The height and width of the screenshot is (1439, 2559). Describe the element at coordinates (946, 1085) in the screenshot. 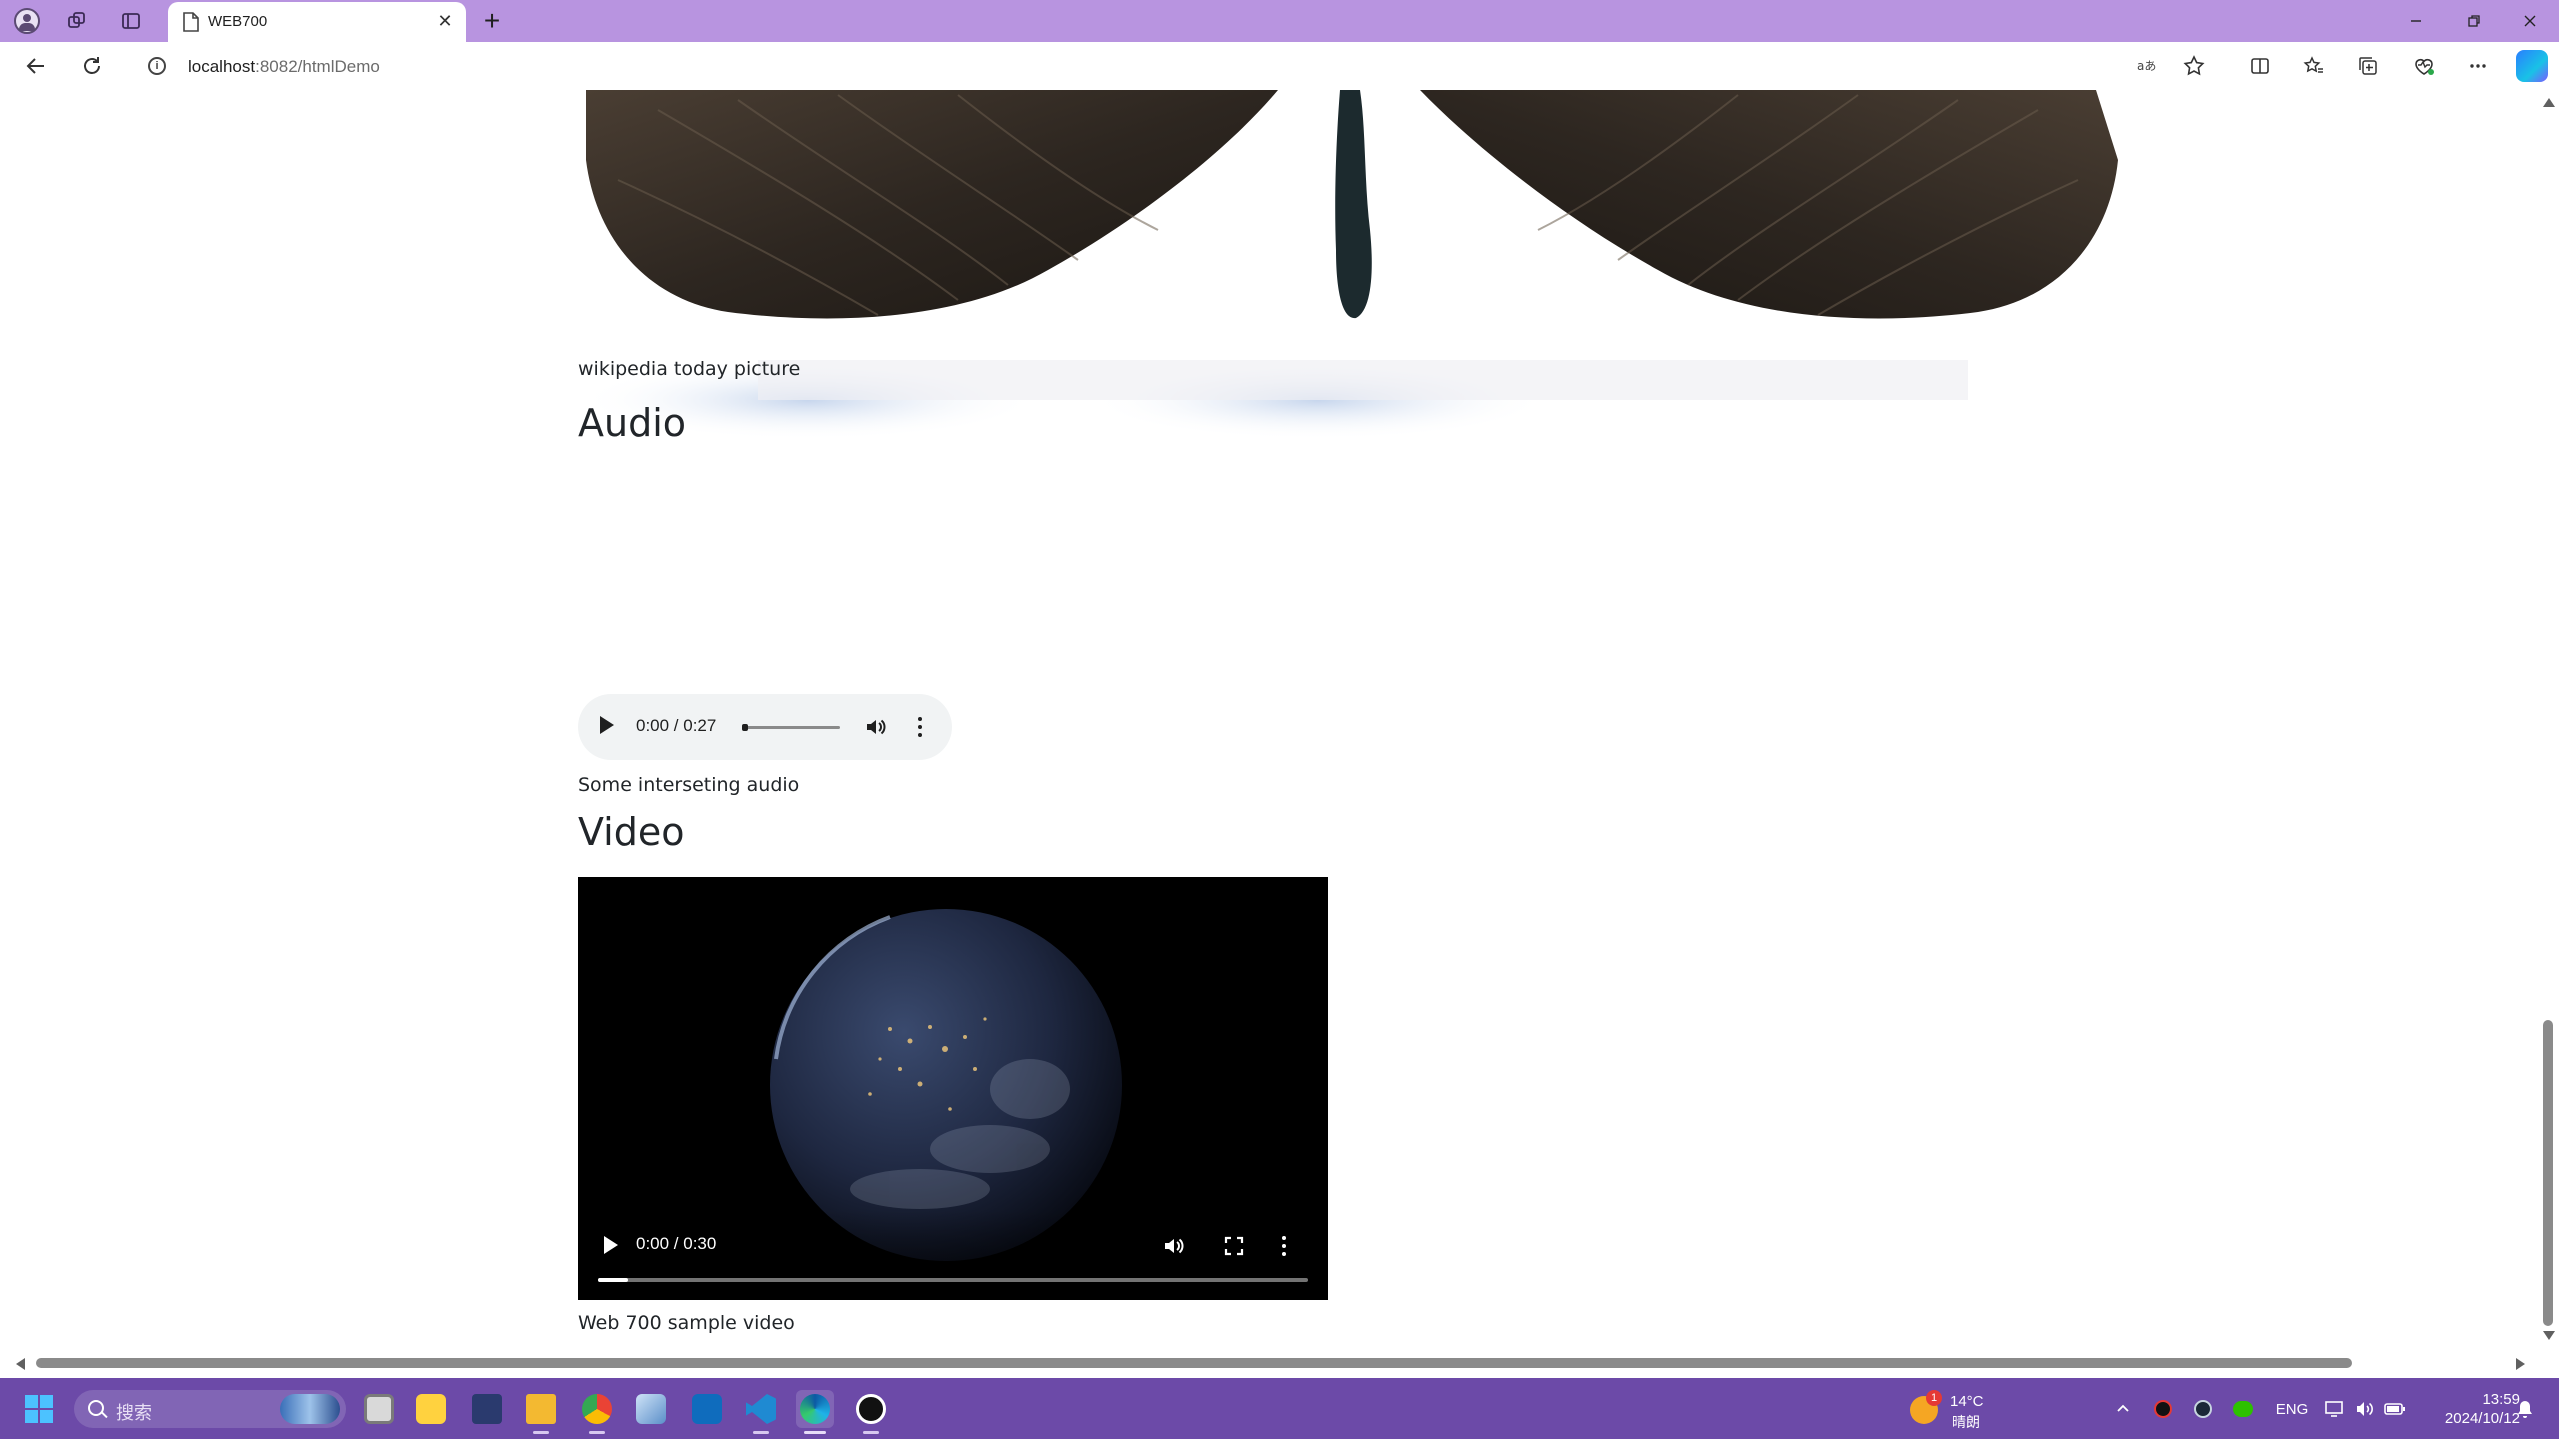

I see `earth-video-frame` at that location.